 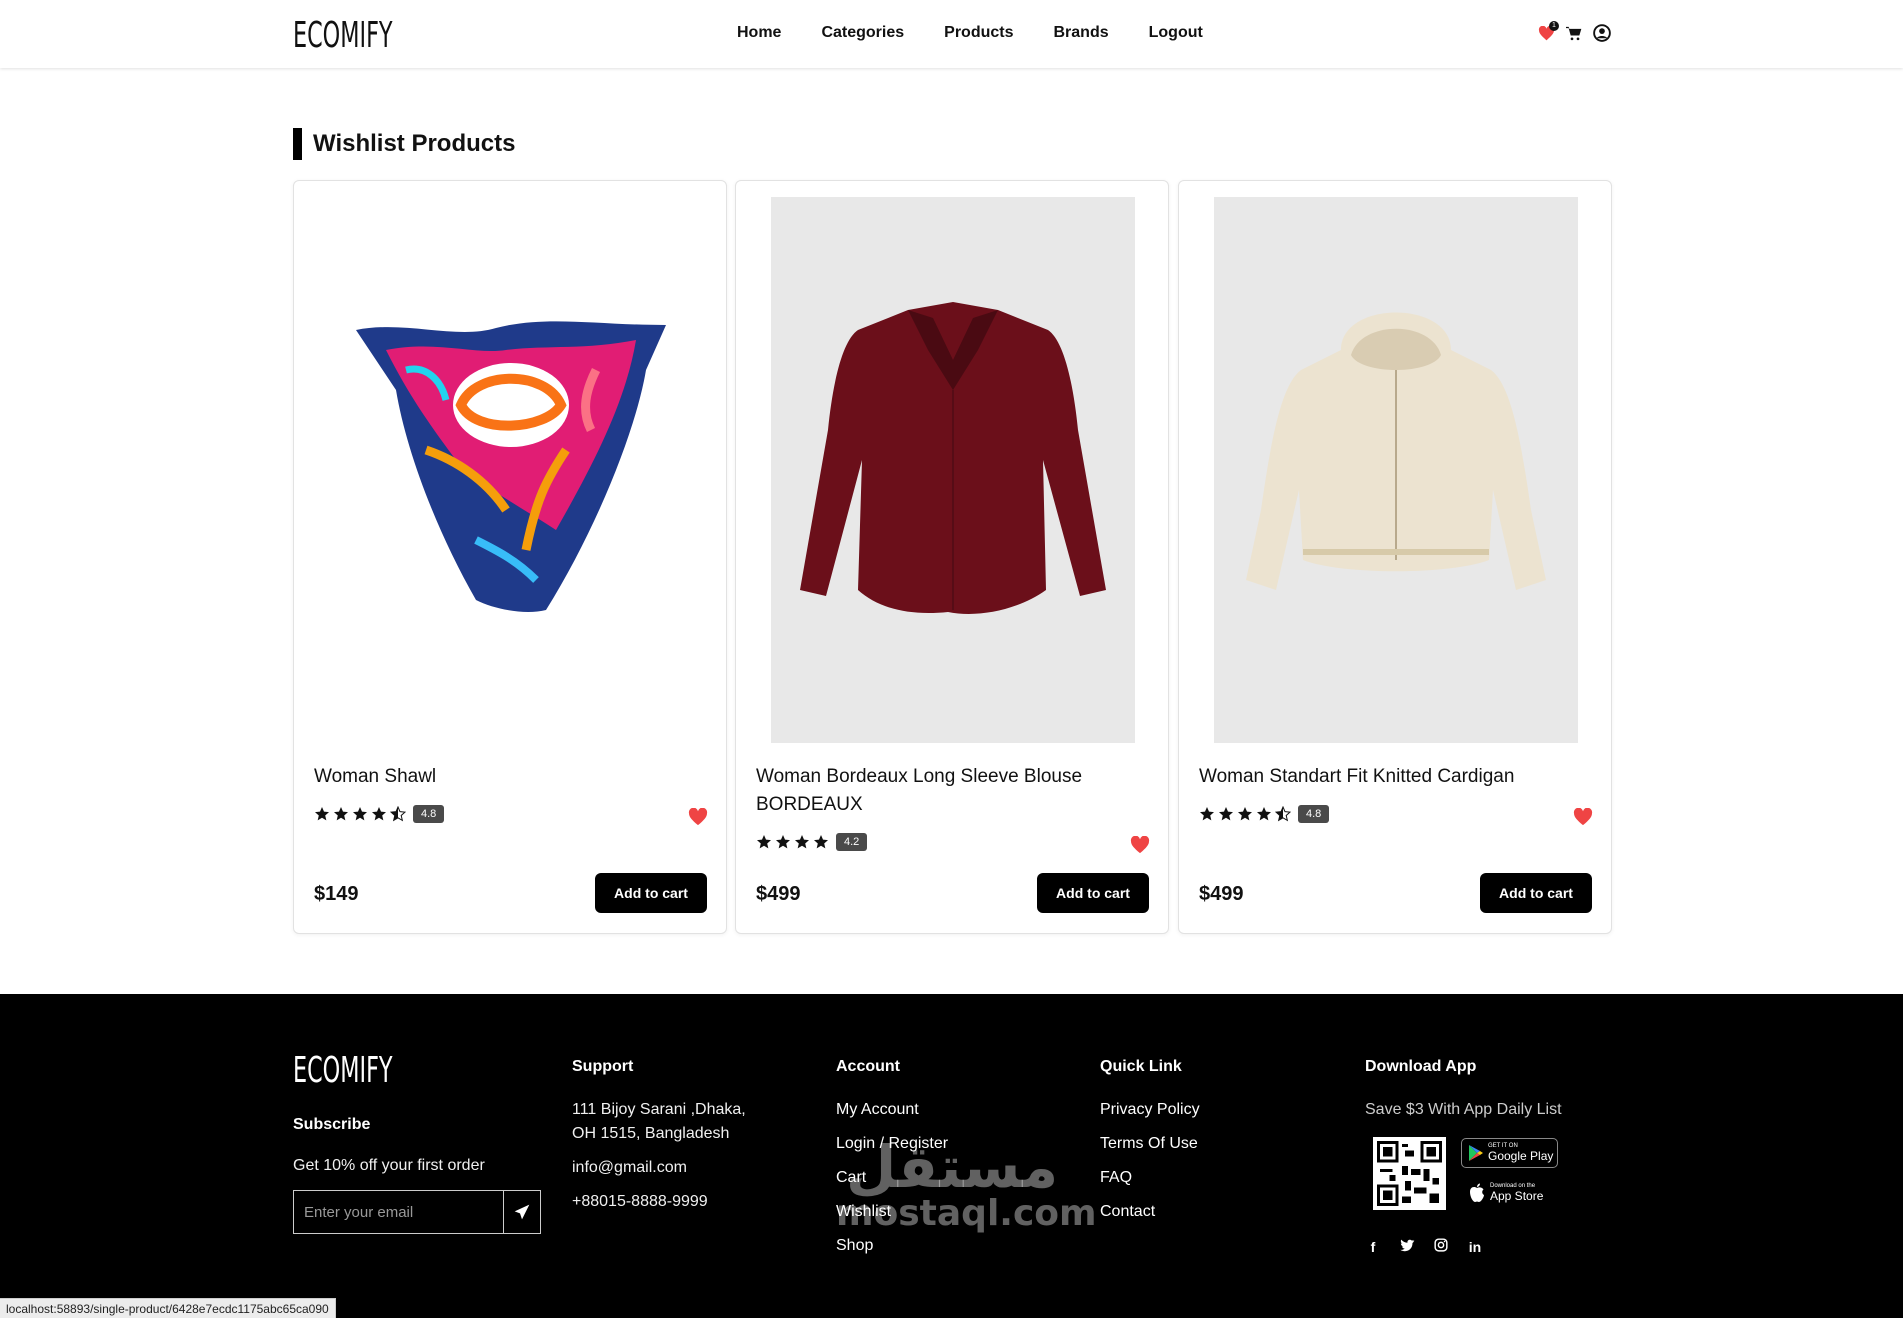 I want to click on instagram-icon, so click(x=1441, y=1246).